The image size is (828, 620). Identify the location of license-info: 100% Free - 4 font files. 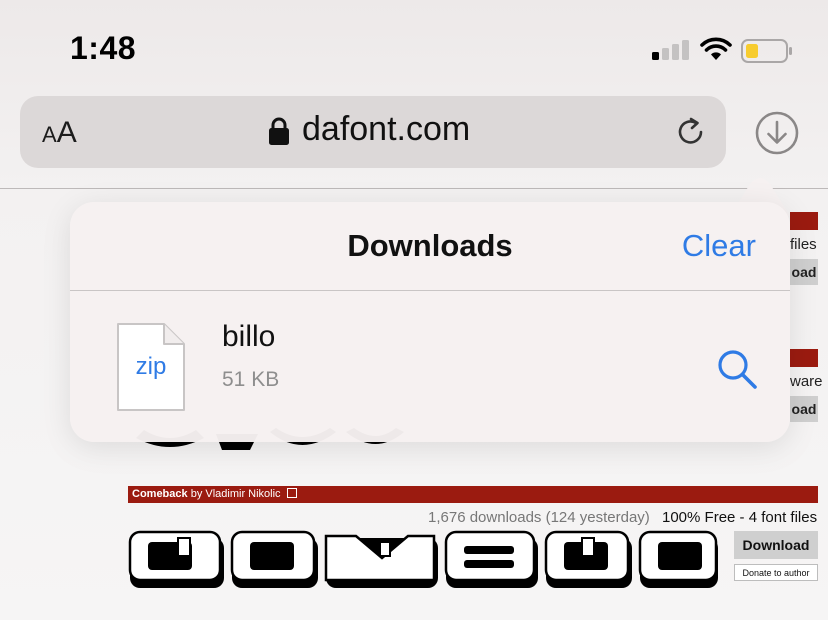
(740, 517).